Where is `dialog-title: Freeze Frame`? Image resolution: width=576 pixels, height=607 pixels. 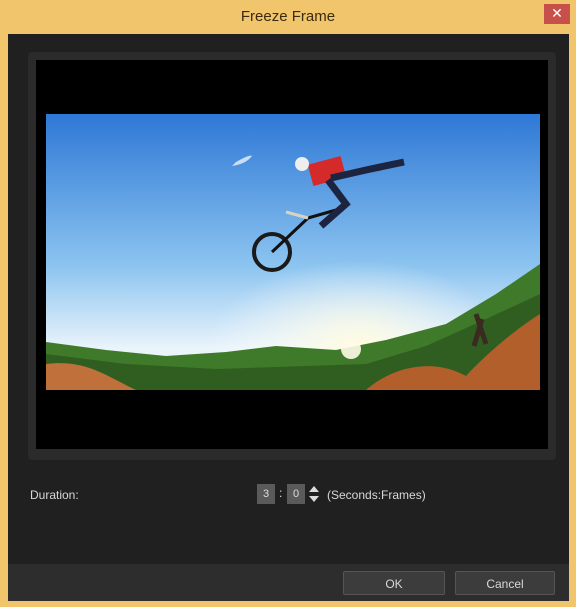 dialog-title: Freeze Frame is located at coordinates (288, 16).